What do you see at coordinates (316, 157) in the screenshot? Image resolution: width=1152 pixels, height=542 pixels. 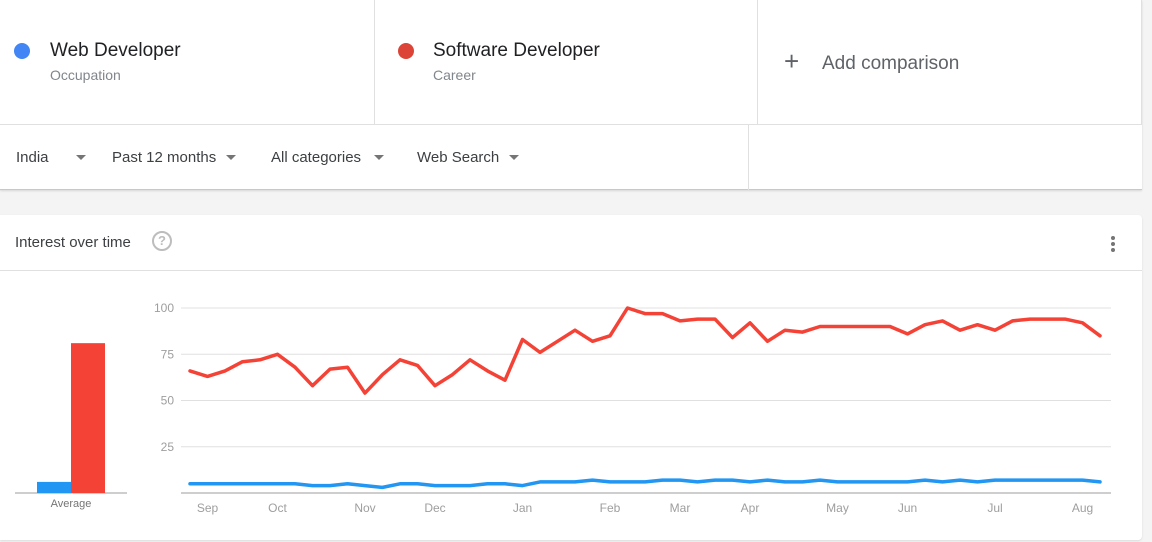 I see `filter-label: All categories` at bounding box center [316, 157].